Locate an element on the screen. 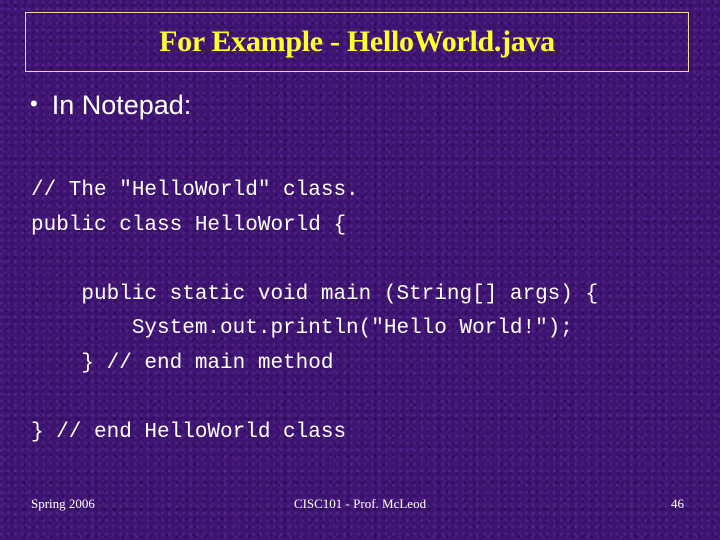  footer-course: CISC101 - Prof. McLeod is located at coordinates (360, 503).